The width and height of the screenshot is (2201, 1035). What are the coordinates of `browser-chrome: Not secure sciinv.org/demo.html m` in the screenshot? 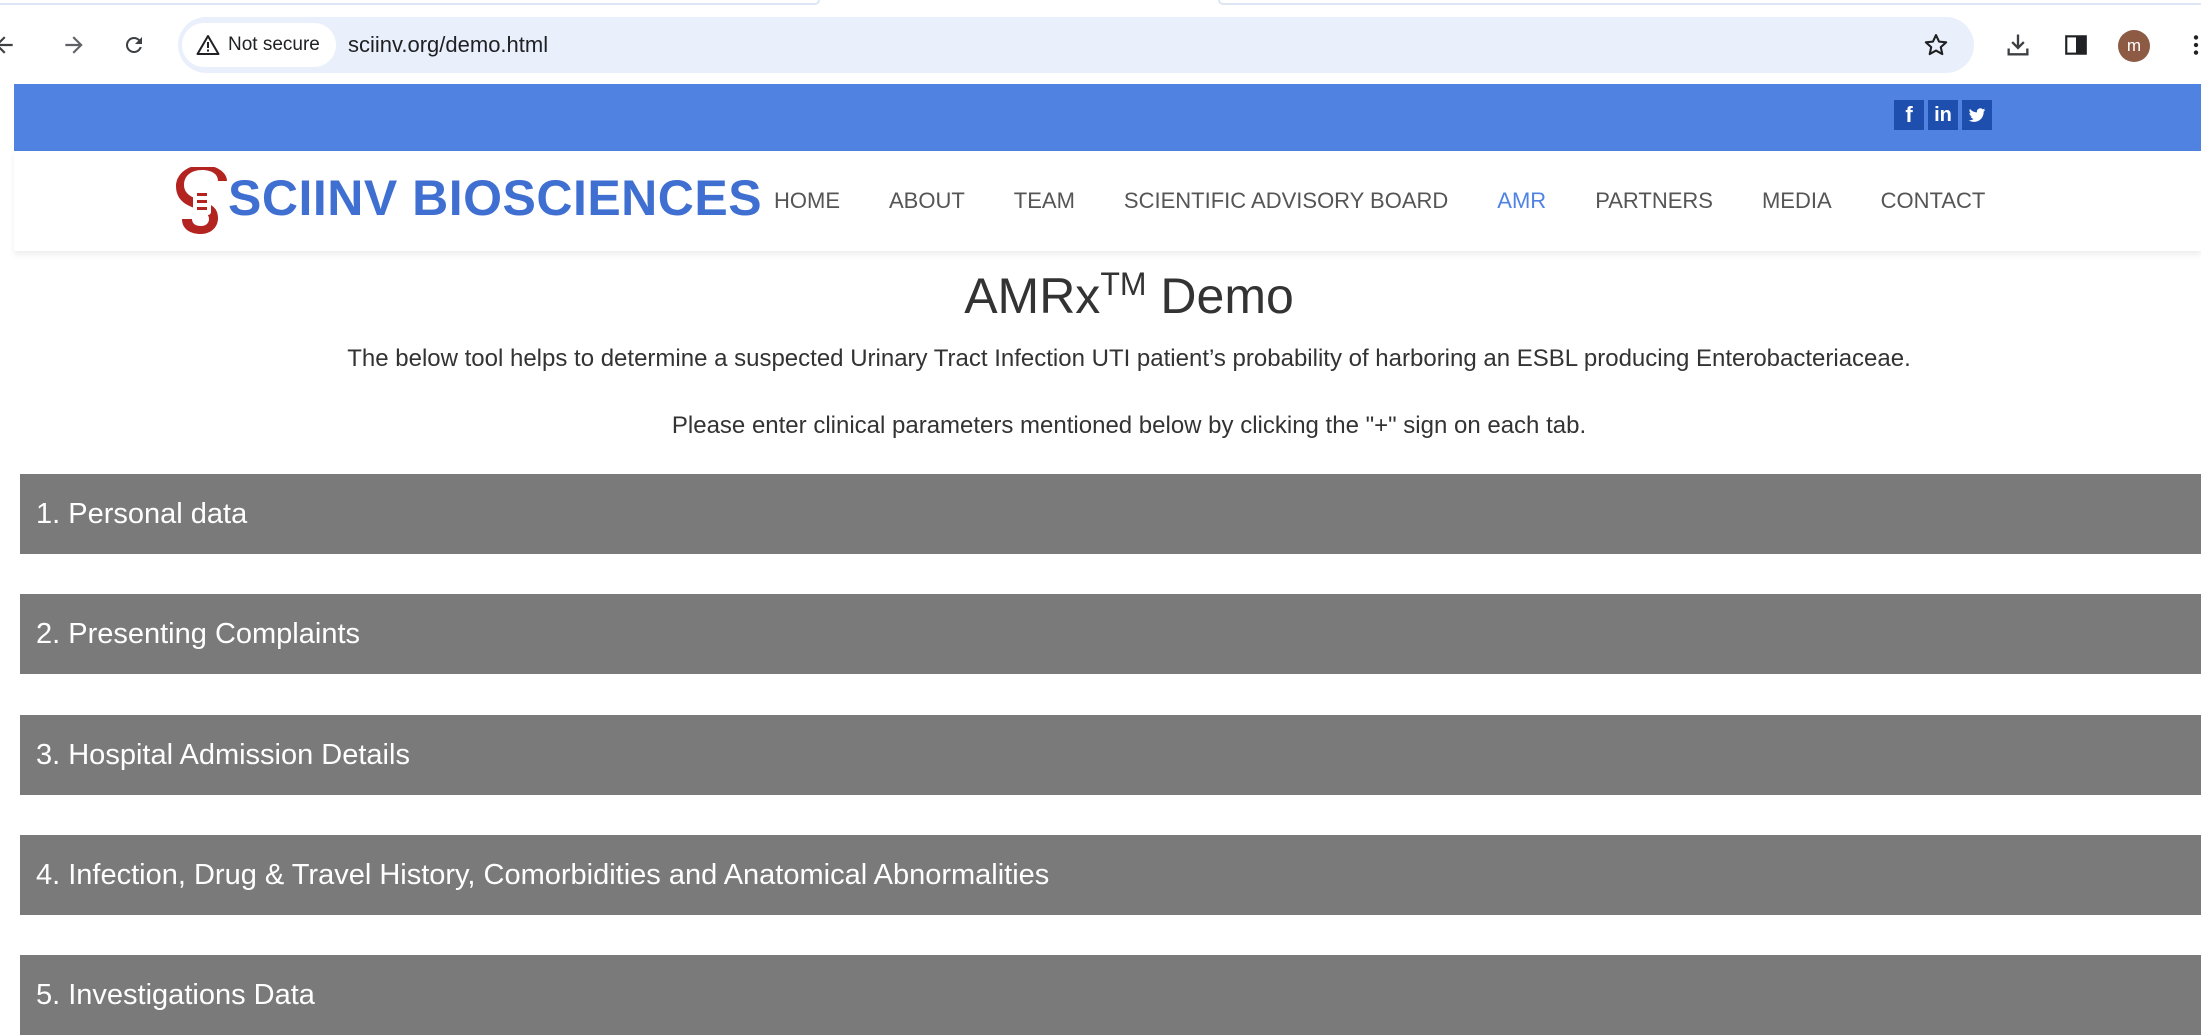 It's located at (1100, 42).